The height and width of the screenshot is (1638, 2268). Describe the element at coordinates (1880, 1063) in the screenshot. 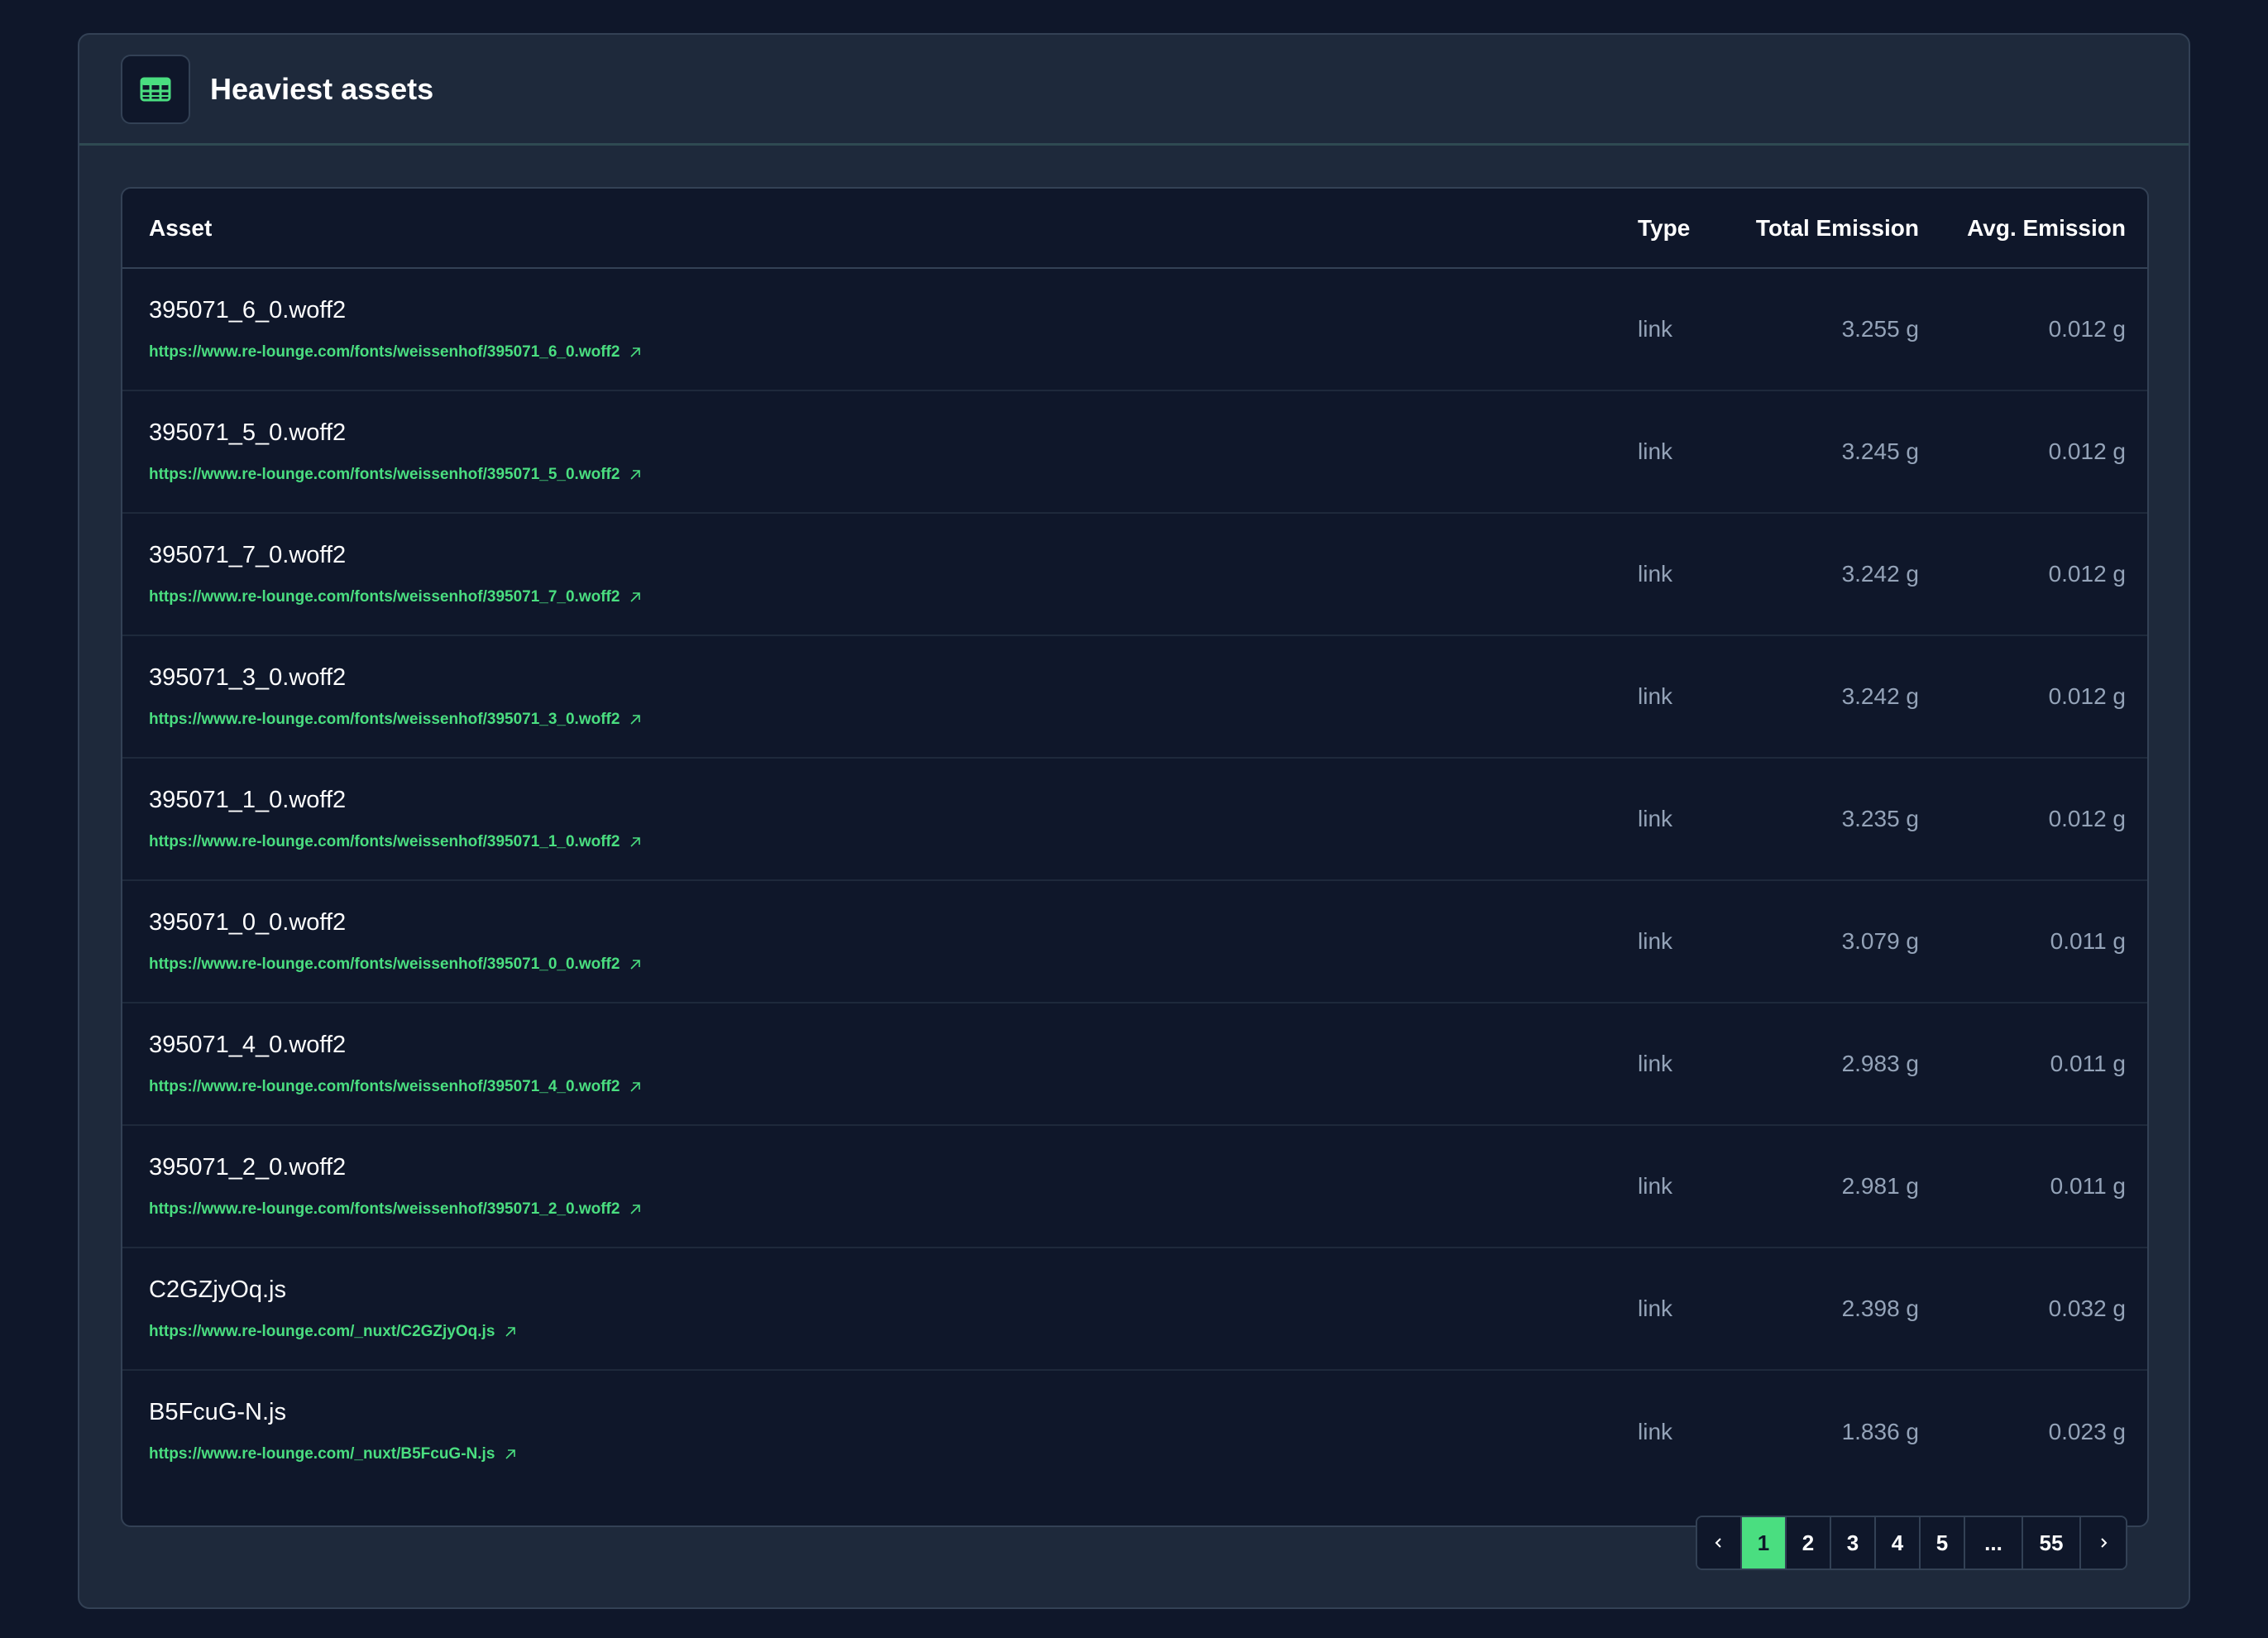

I see `total-emission-cell: 2.983 g` at that location.